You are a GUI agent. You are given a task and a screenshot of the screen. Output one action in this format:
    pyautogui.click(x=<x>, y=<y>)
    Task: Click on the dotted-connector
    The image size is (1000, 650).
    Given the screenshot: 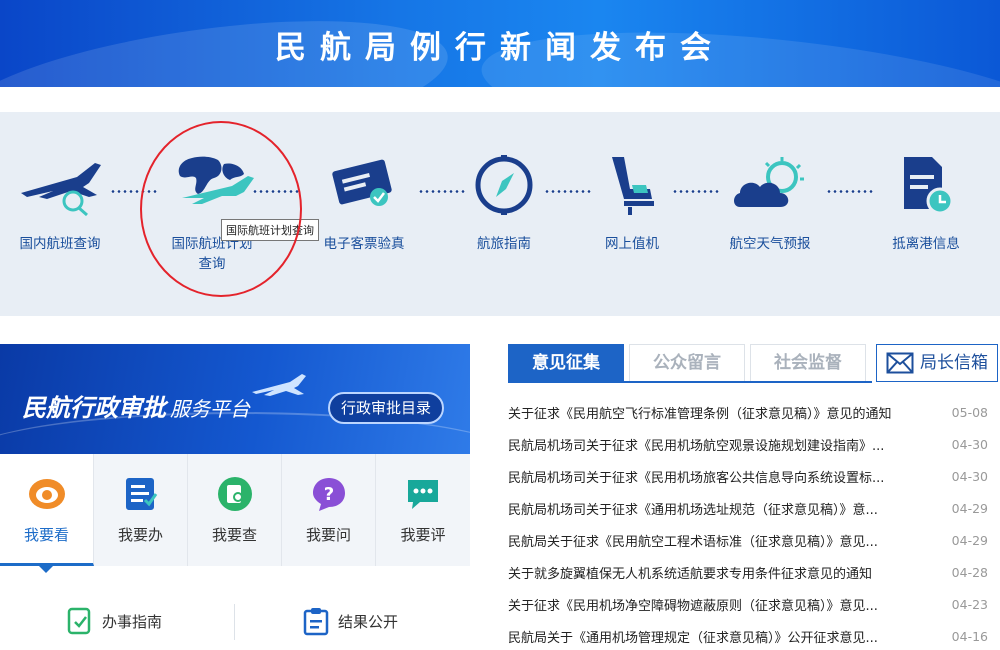 What is the action you would take?
    pyautogui.click(x=276, y=191)
    